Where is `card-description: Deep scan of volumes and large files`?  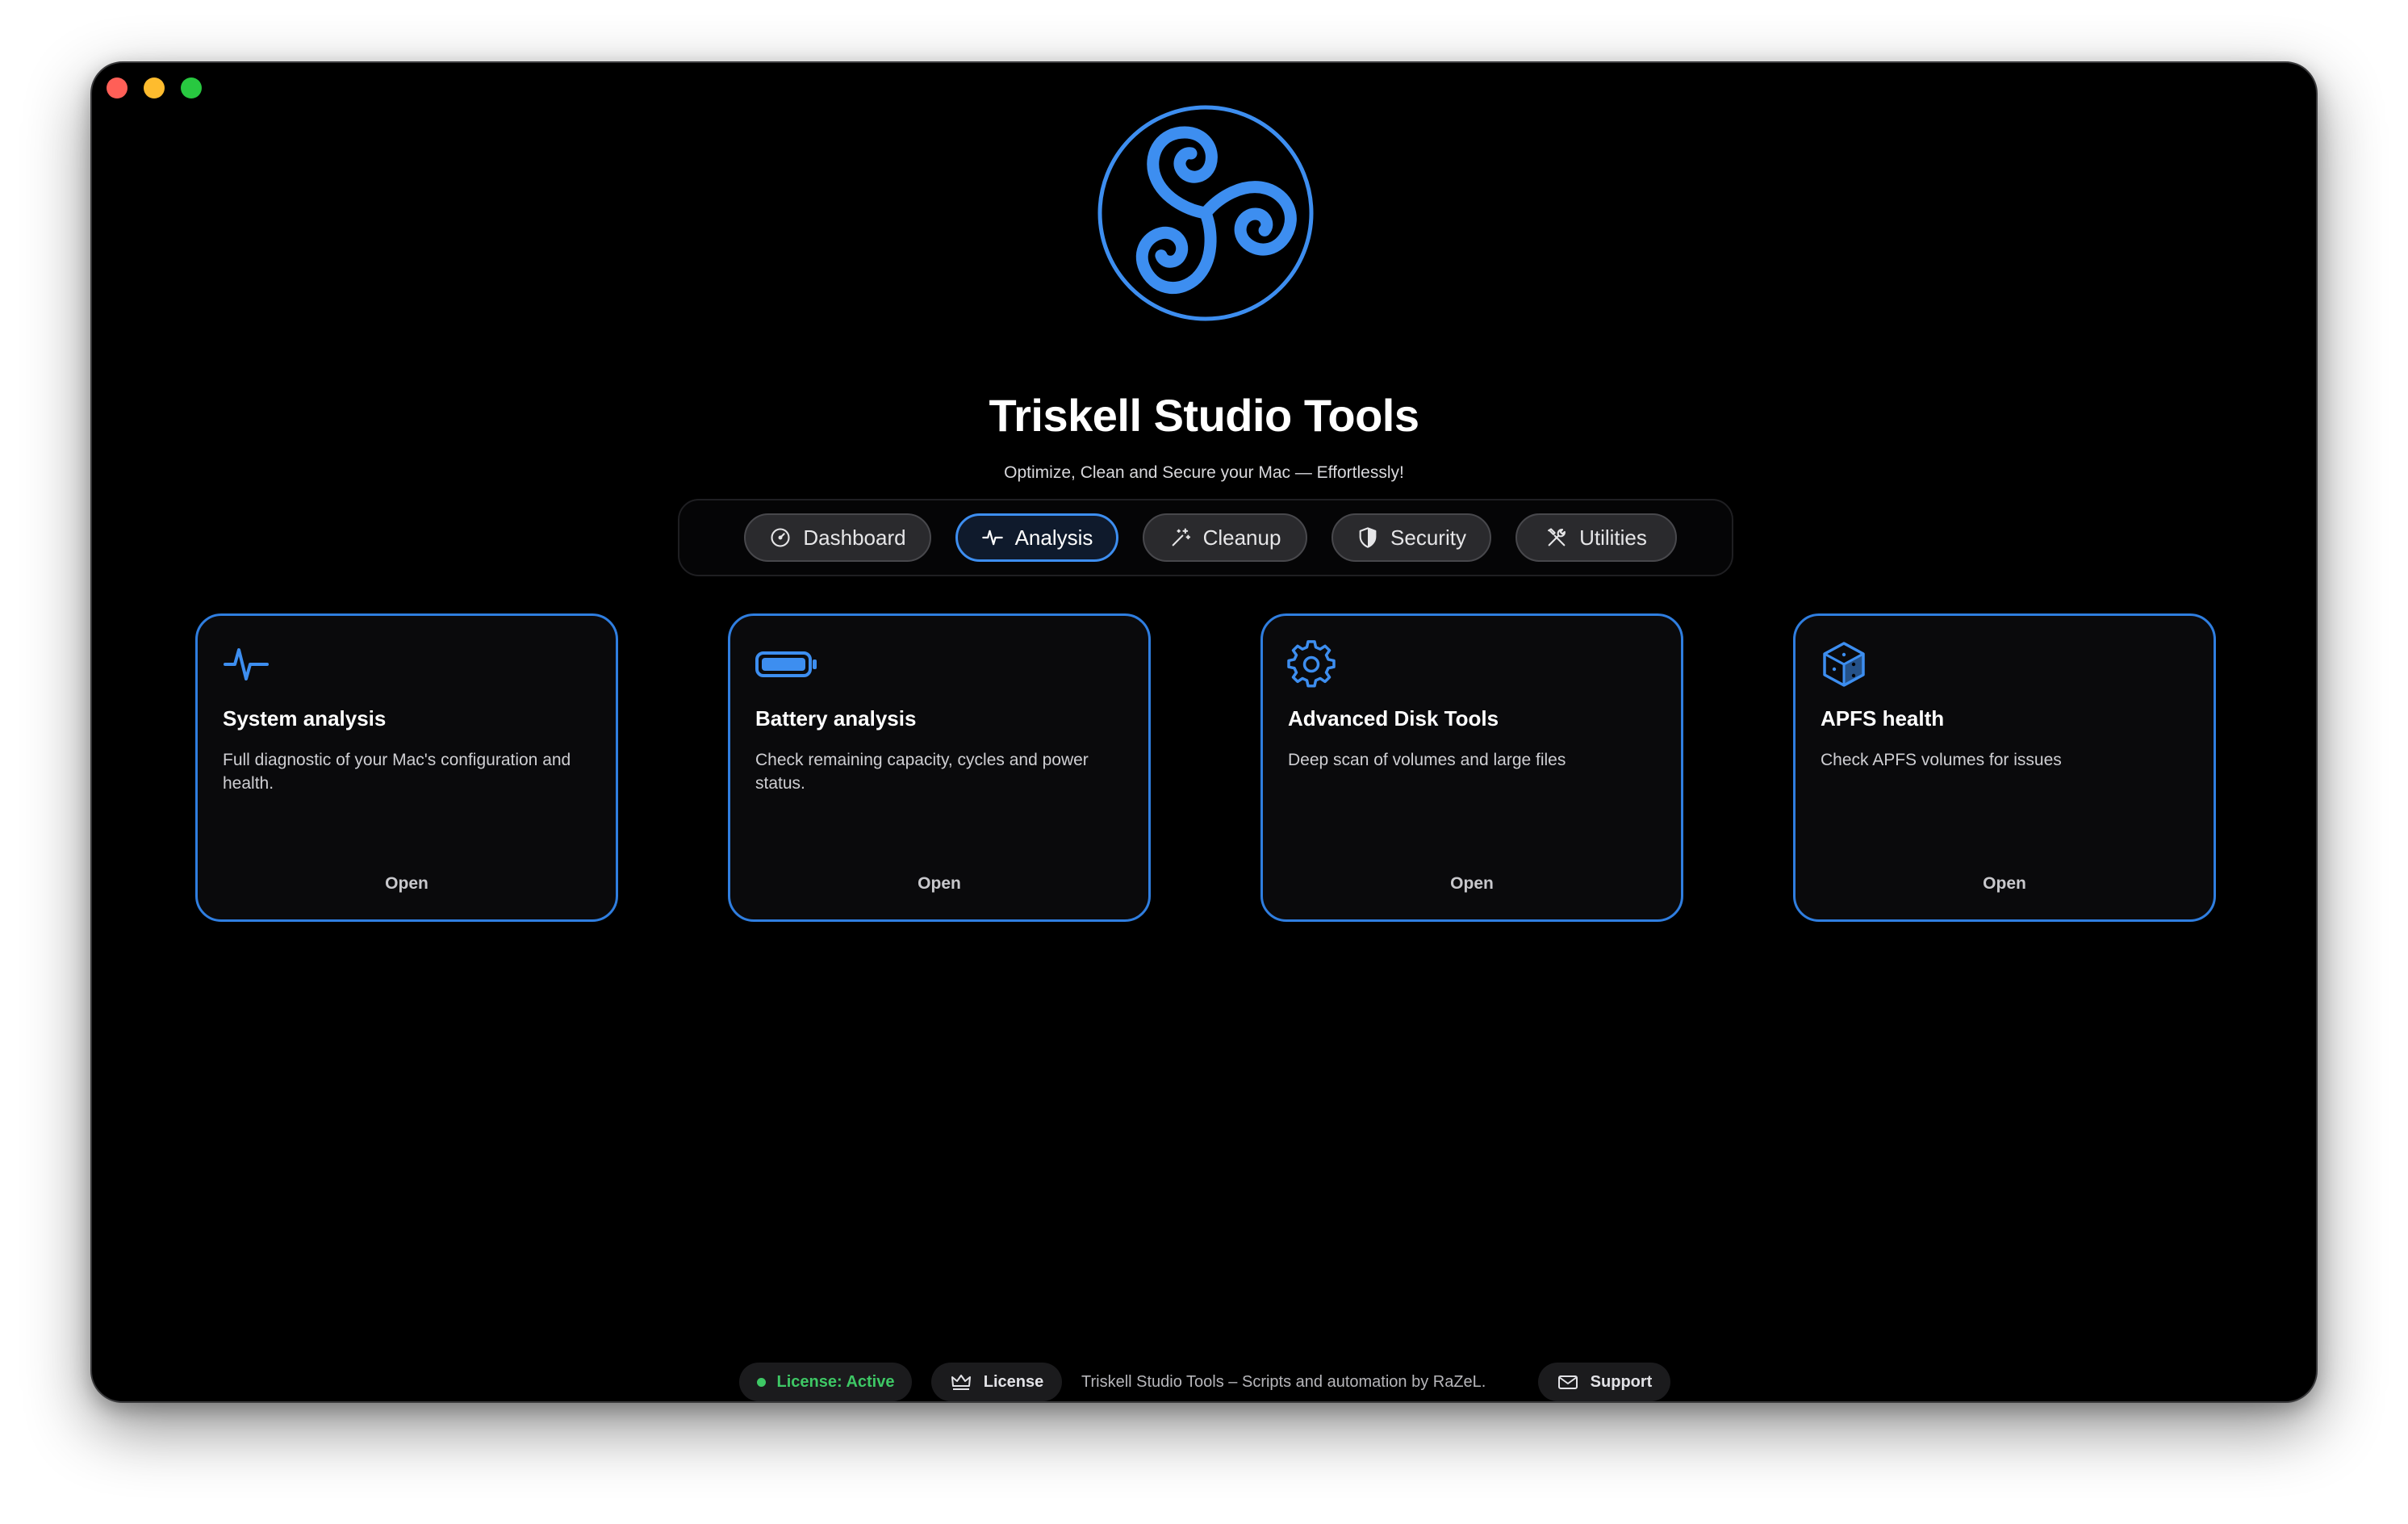
card-description: Deep scan of volumes and large files is located at coordinates (1427, 760).